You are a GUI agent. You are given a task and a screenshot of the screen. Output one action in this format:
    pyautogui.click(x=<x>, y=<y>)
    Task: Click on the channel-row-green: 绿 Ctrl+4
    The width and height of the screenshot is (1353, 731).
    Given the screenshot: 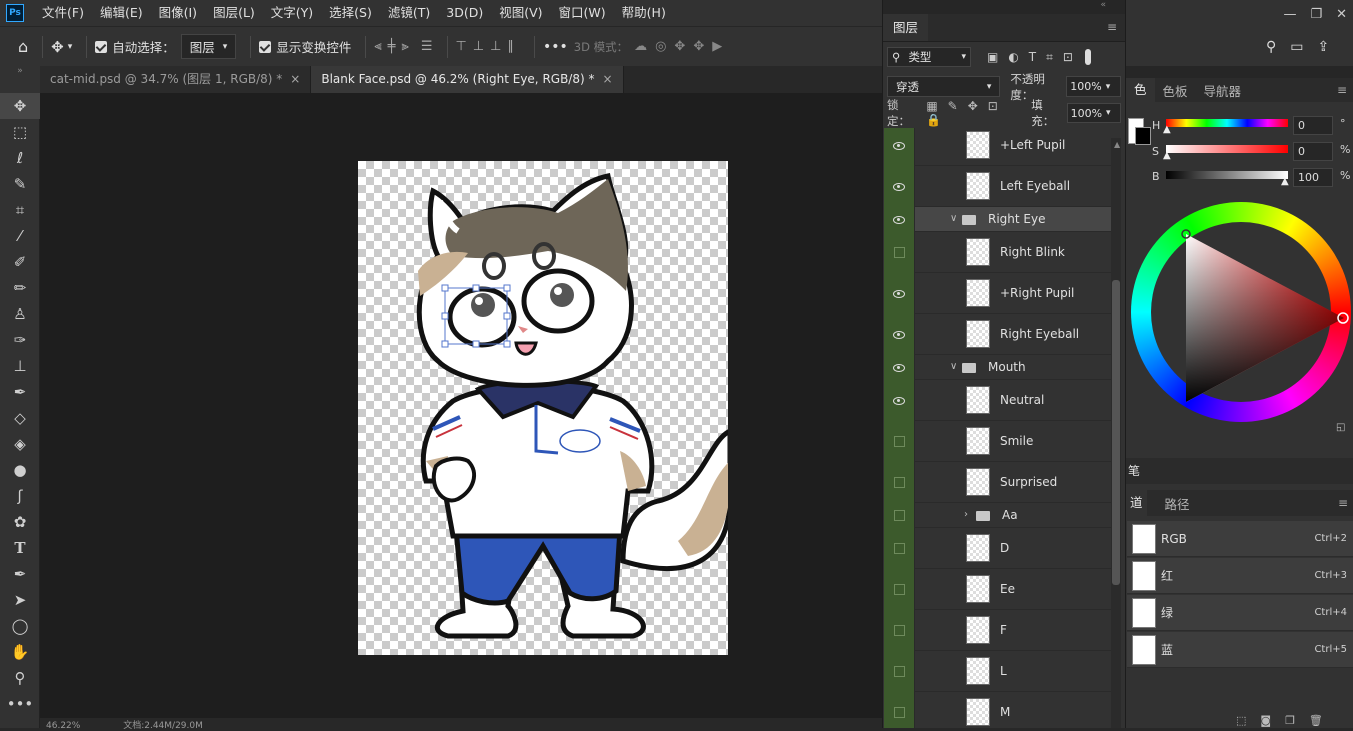 What is the action you would take?
    pyautogui.click(x=1240, y=613)
    